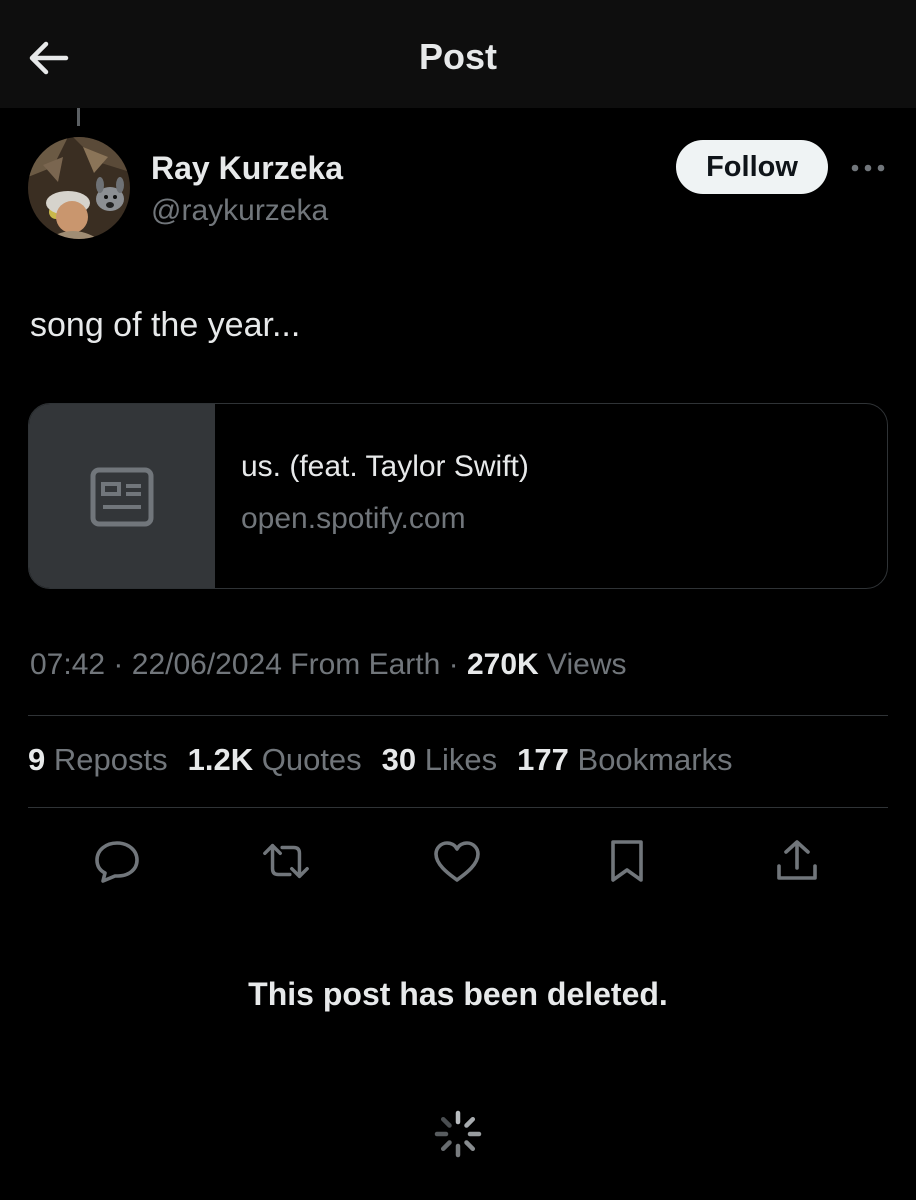  I want to click on link-card-title: us. (feat. Taylor Swift), so click(385, 466).